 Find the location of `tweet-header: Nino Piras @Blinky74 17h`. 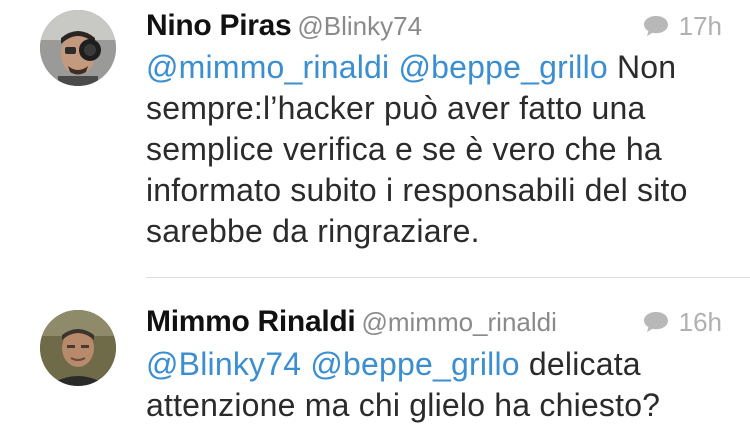

tweet-header: Nino Piras @Blinky74 17h is located at coordinates (434, 26).